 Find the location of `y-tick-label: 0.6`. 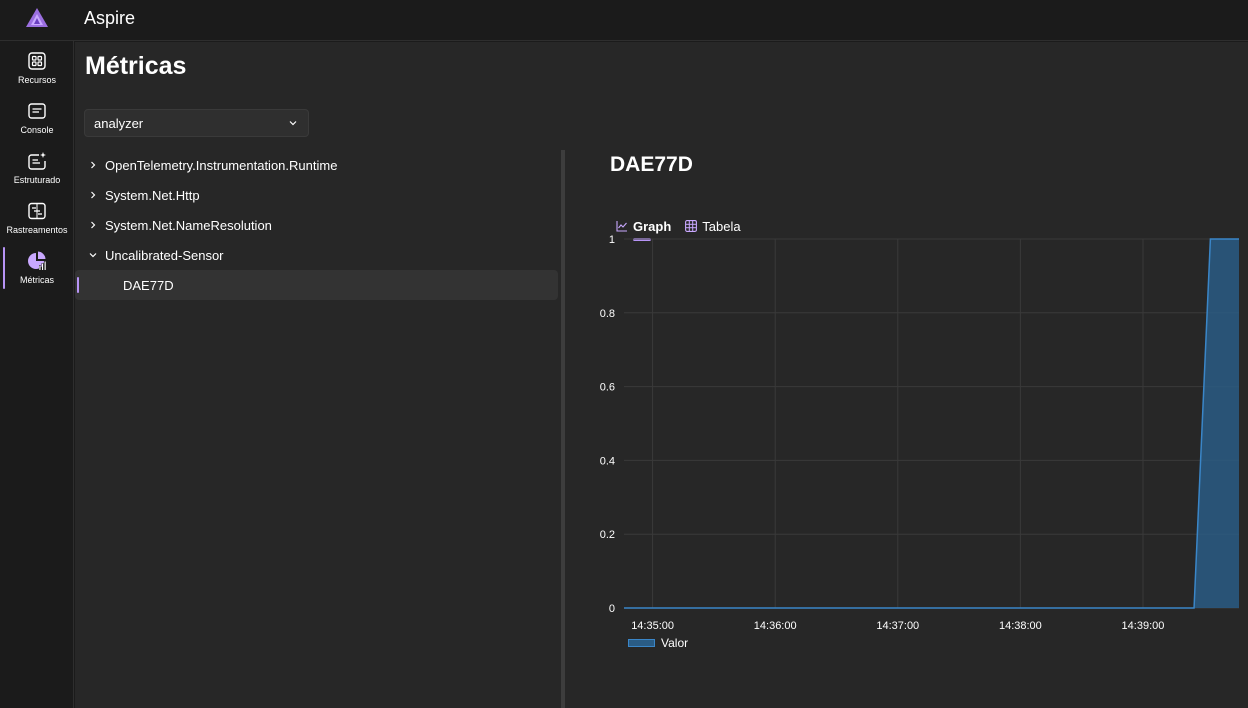

y-tick-label: 0.6 is located at coordinates (607, 388).